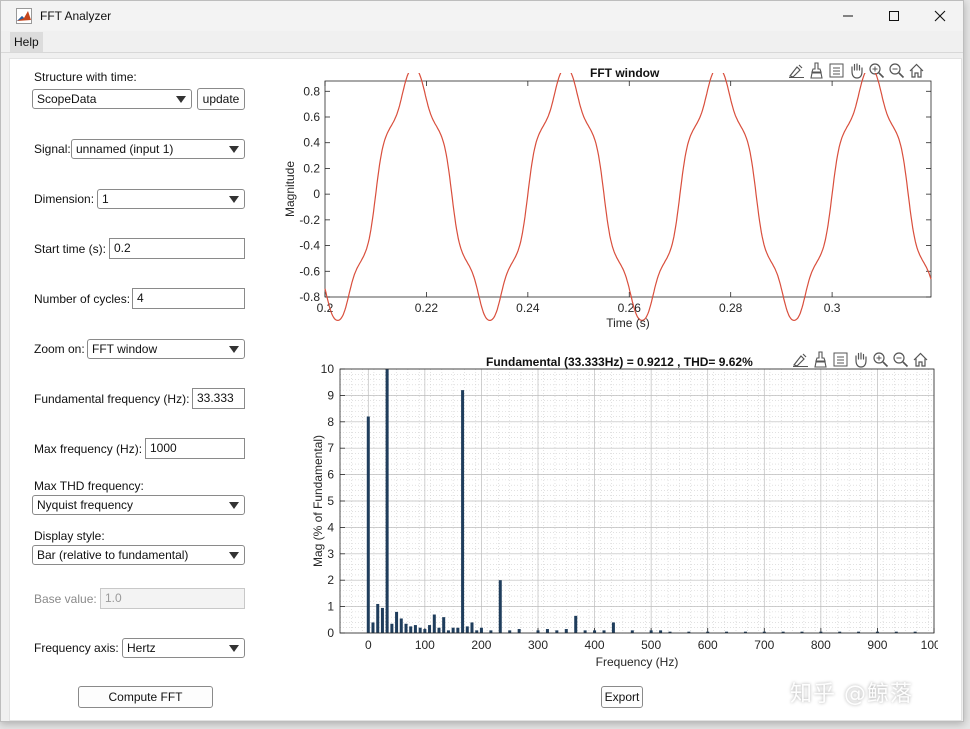 This screenshot has height=729, width=970. I want to click on start-time-label: Start time (s):, so click(70, 249).